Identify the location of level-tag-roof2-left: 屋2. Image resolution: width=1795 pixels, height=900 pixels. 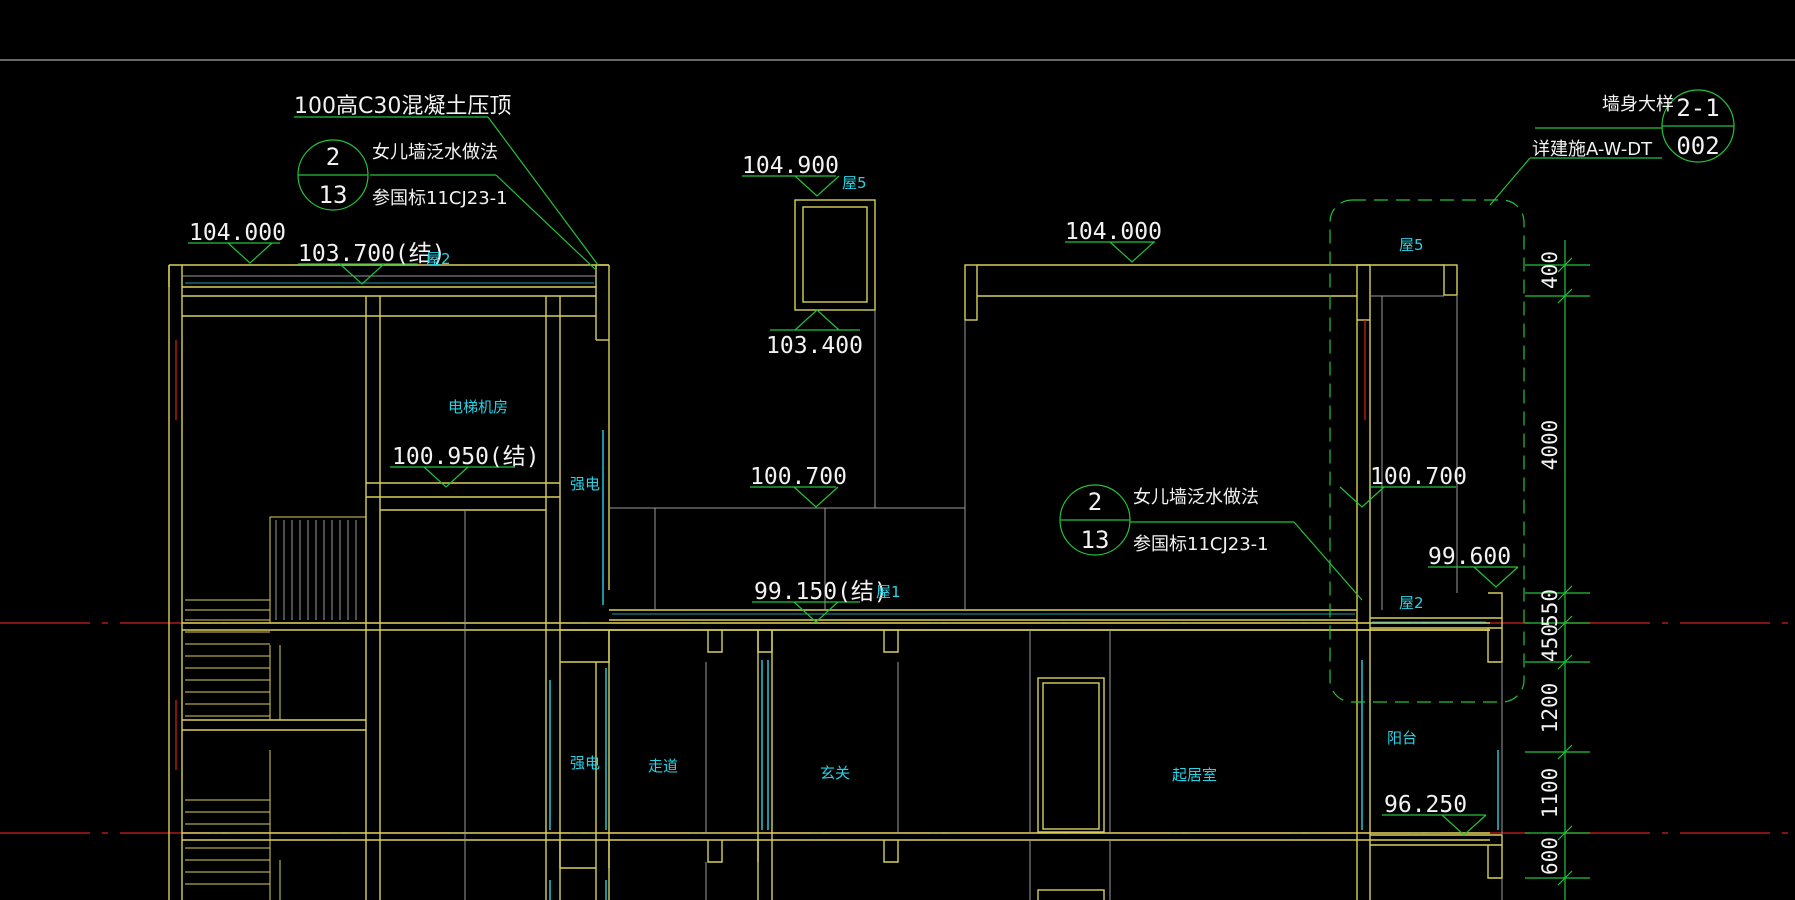
(438, 259).